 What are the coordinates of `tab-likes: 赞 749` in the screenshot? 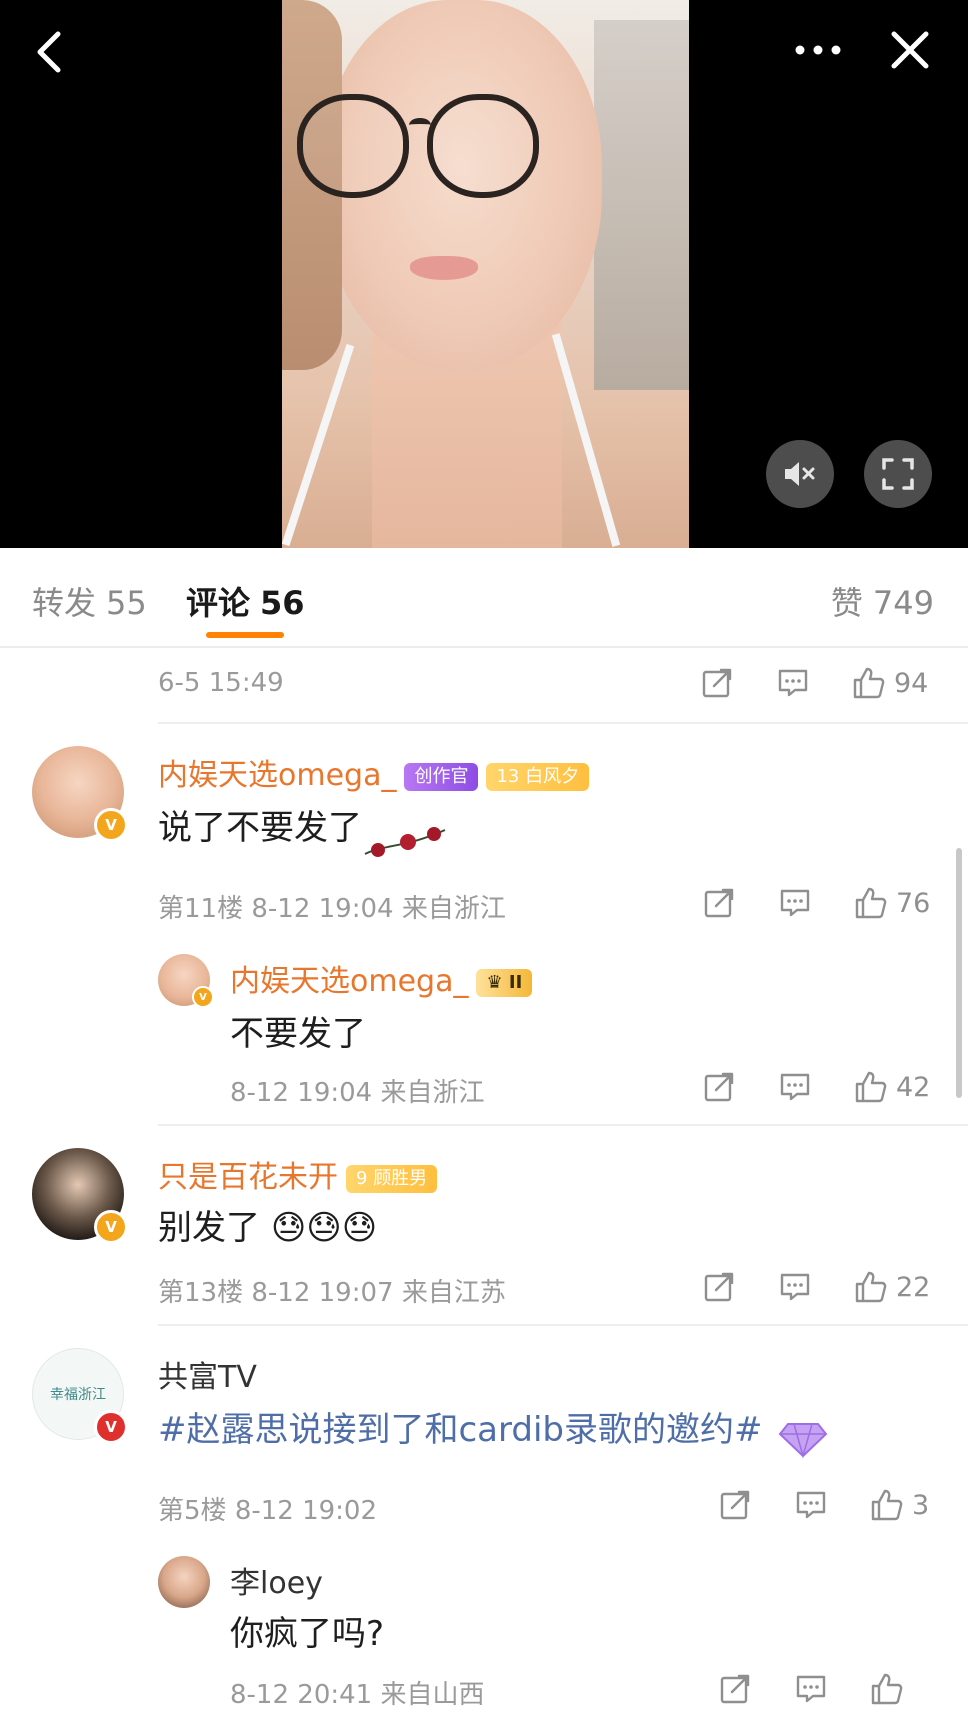 It's located at (882, 601).